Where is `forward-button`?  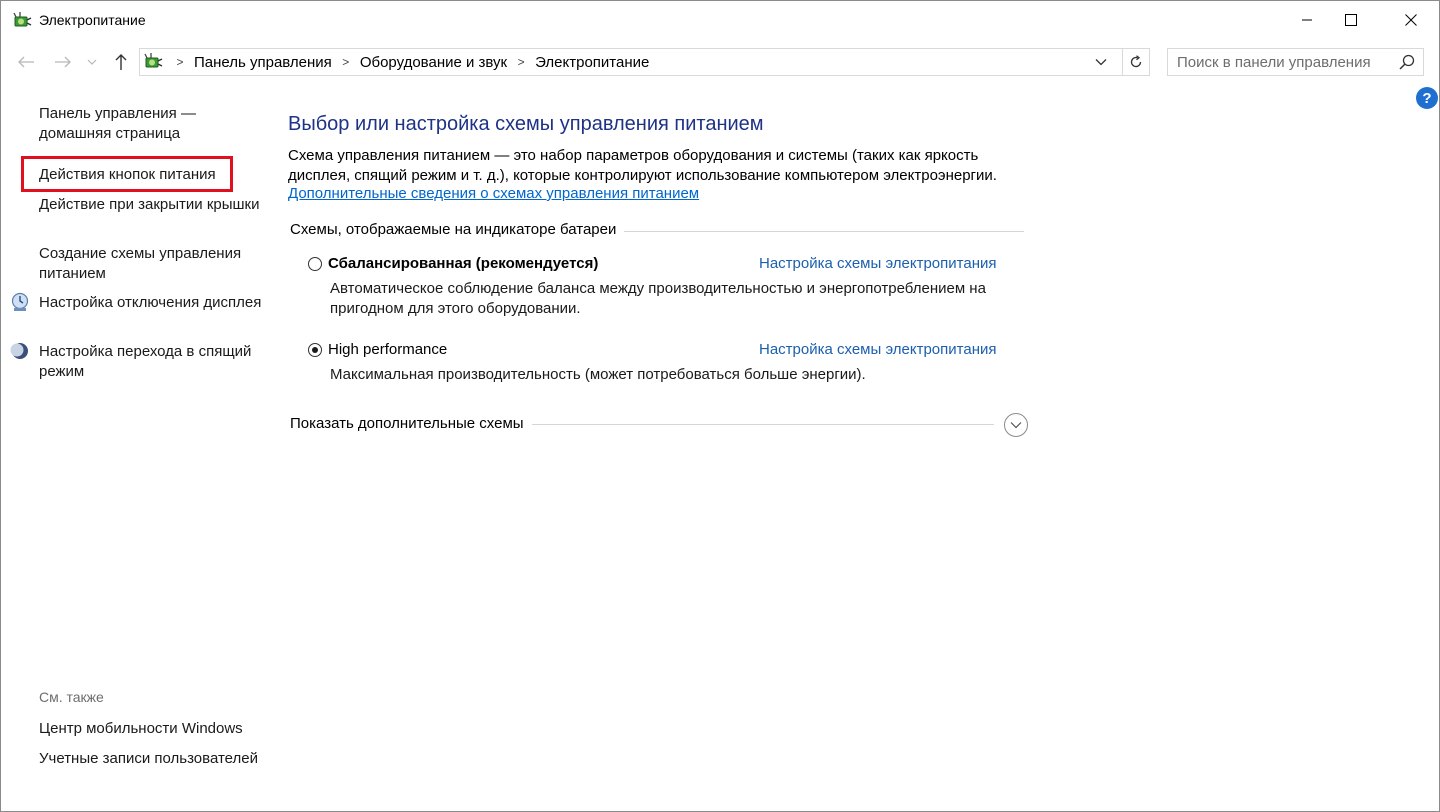 forward-button is located at coordinates (63, 62).